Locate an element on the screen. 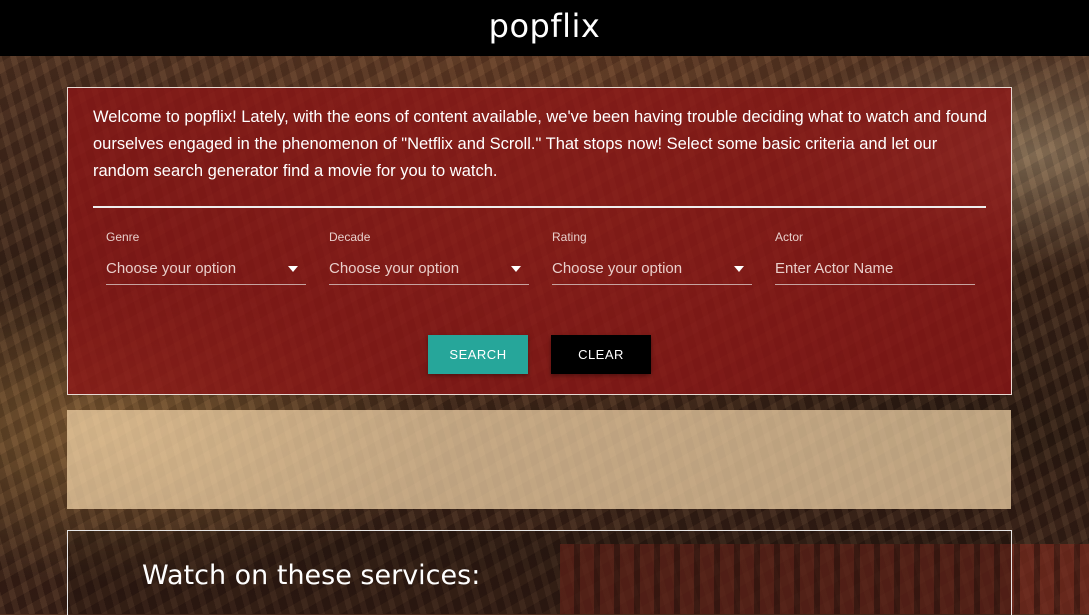 The width and height of the screenshot is (1089, 615). genre-field: Genre Choose your option is located at coordinates (206, 257).